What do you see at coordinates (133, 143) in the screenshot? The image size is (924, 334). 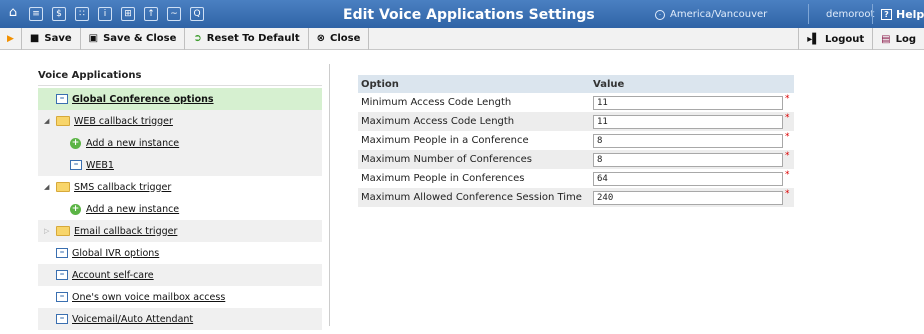 I see `tree-item-label: Add a new instance` at bounding box center [133, 143].